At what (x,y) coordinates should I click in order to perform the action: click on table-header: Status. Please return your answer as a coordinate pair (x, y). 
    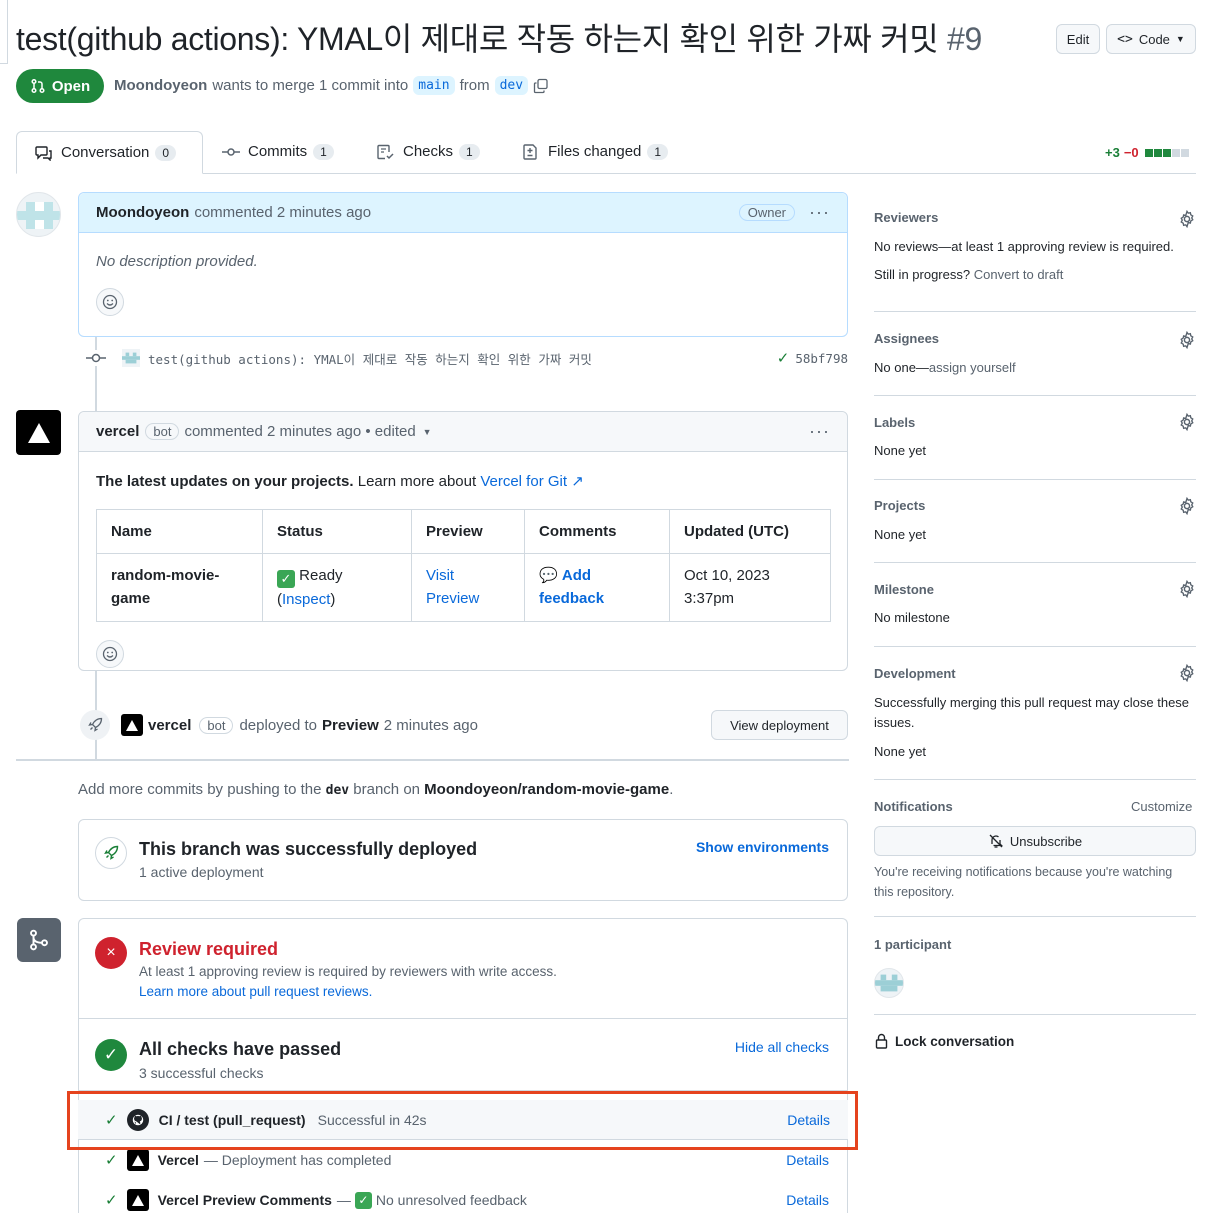
    Looking at the image, I should click on (337, 531).